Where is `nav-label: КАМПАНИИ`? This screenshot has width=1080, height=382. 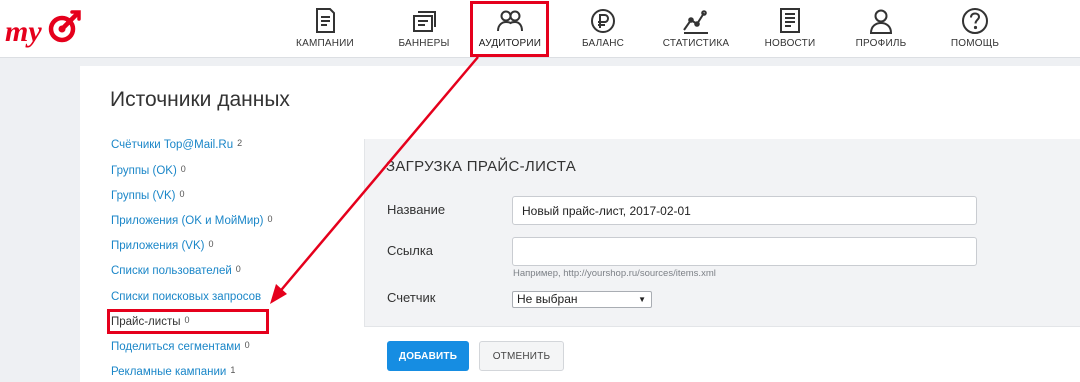 nav-label: КАМПАНИИ is located at coordinates (325, 43).